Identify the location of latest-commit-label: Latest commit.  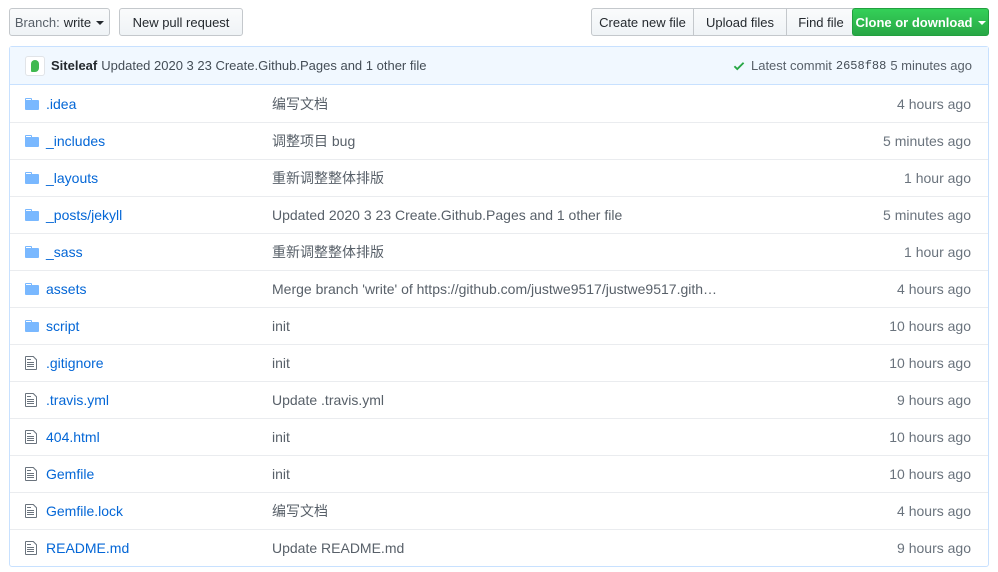
(791, 65).